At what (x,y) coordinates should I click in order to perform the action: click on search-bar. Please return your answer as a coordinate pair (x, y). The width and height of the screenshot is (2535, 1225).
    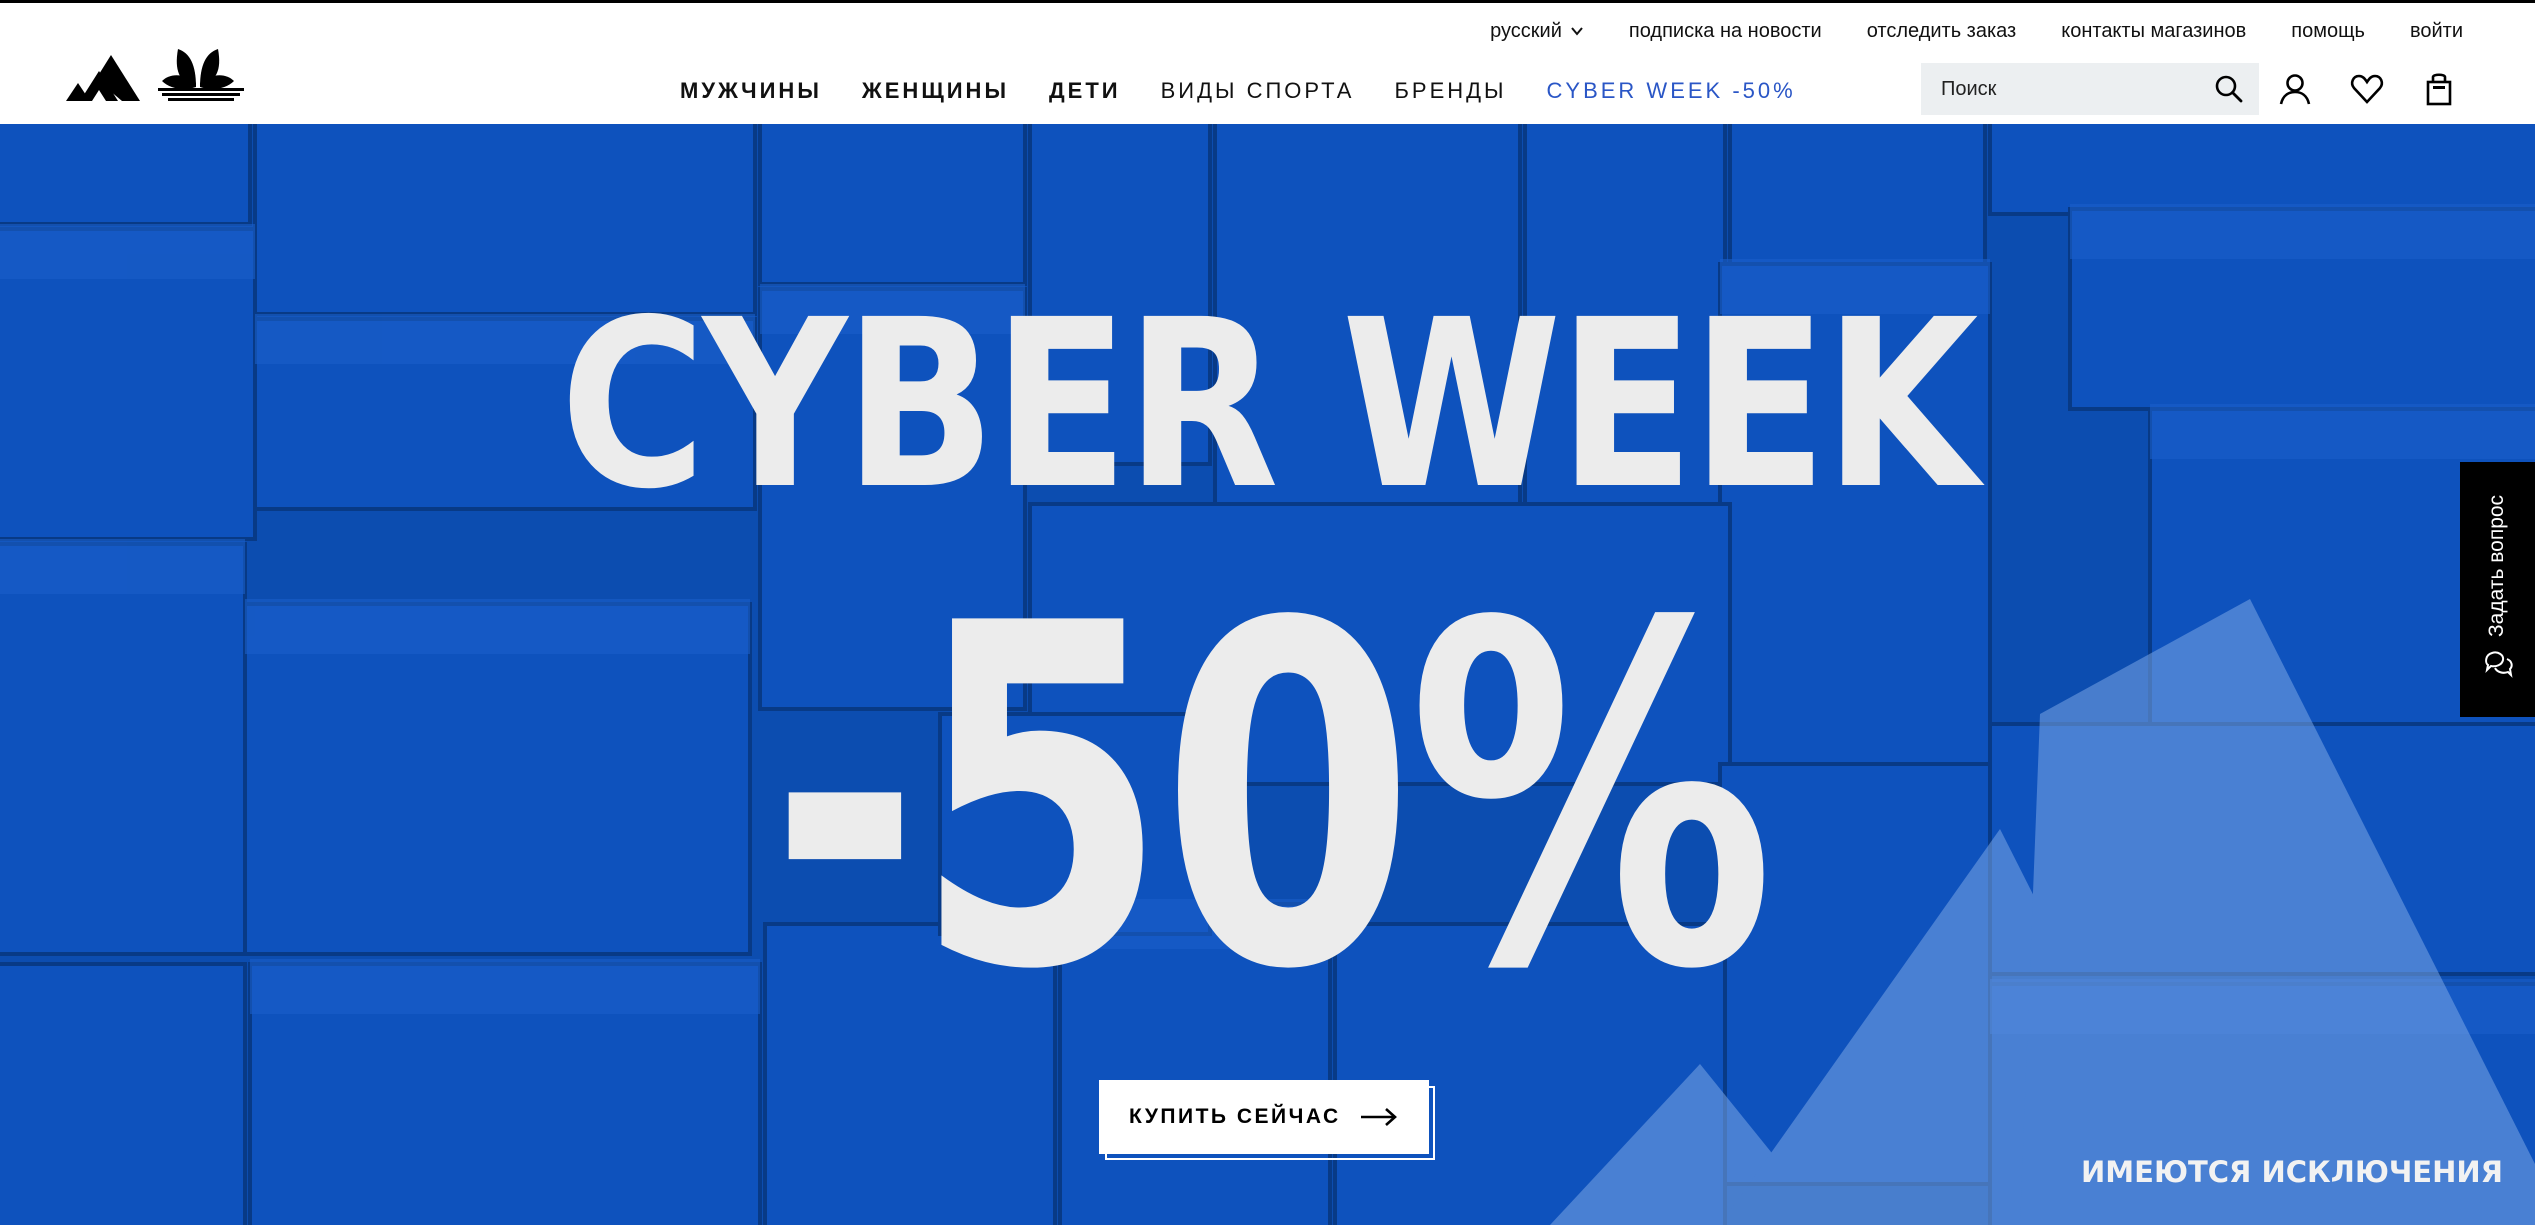
    Looking at the image, I should click on (2090, 89).